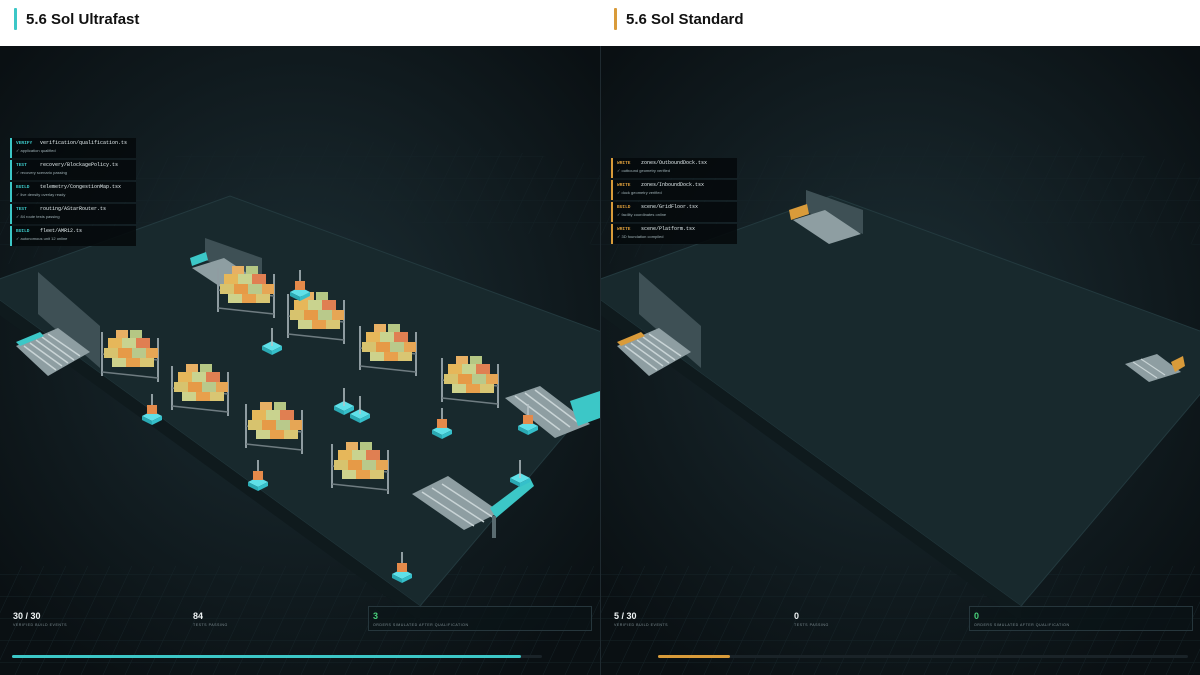 The image size is (1200, 675). Describe the element at coordinates (685, 19) in the screenshot. I see `right-title-text: 5.6 Sol Standard` at that location.